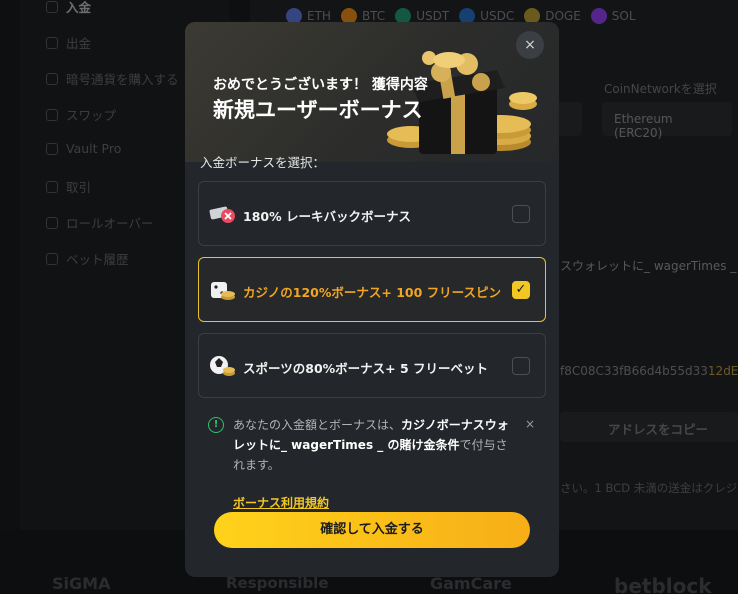 The width and height of the screenshot is (738, 594). What do you see at coordinates (263, 162) in the screenshot?
I see `bonus-select-label: 入金ボーナスを選択：` at bounding box center [263, 162].